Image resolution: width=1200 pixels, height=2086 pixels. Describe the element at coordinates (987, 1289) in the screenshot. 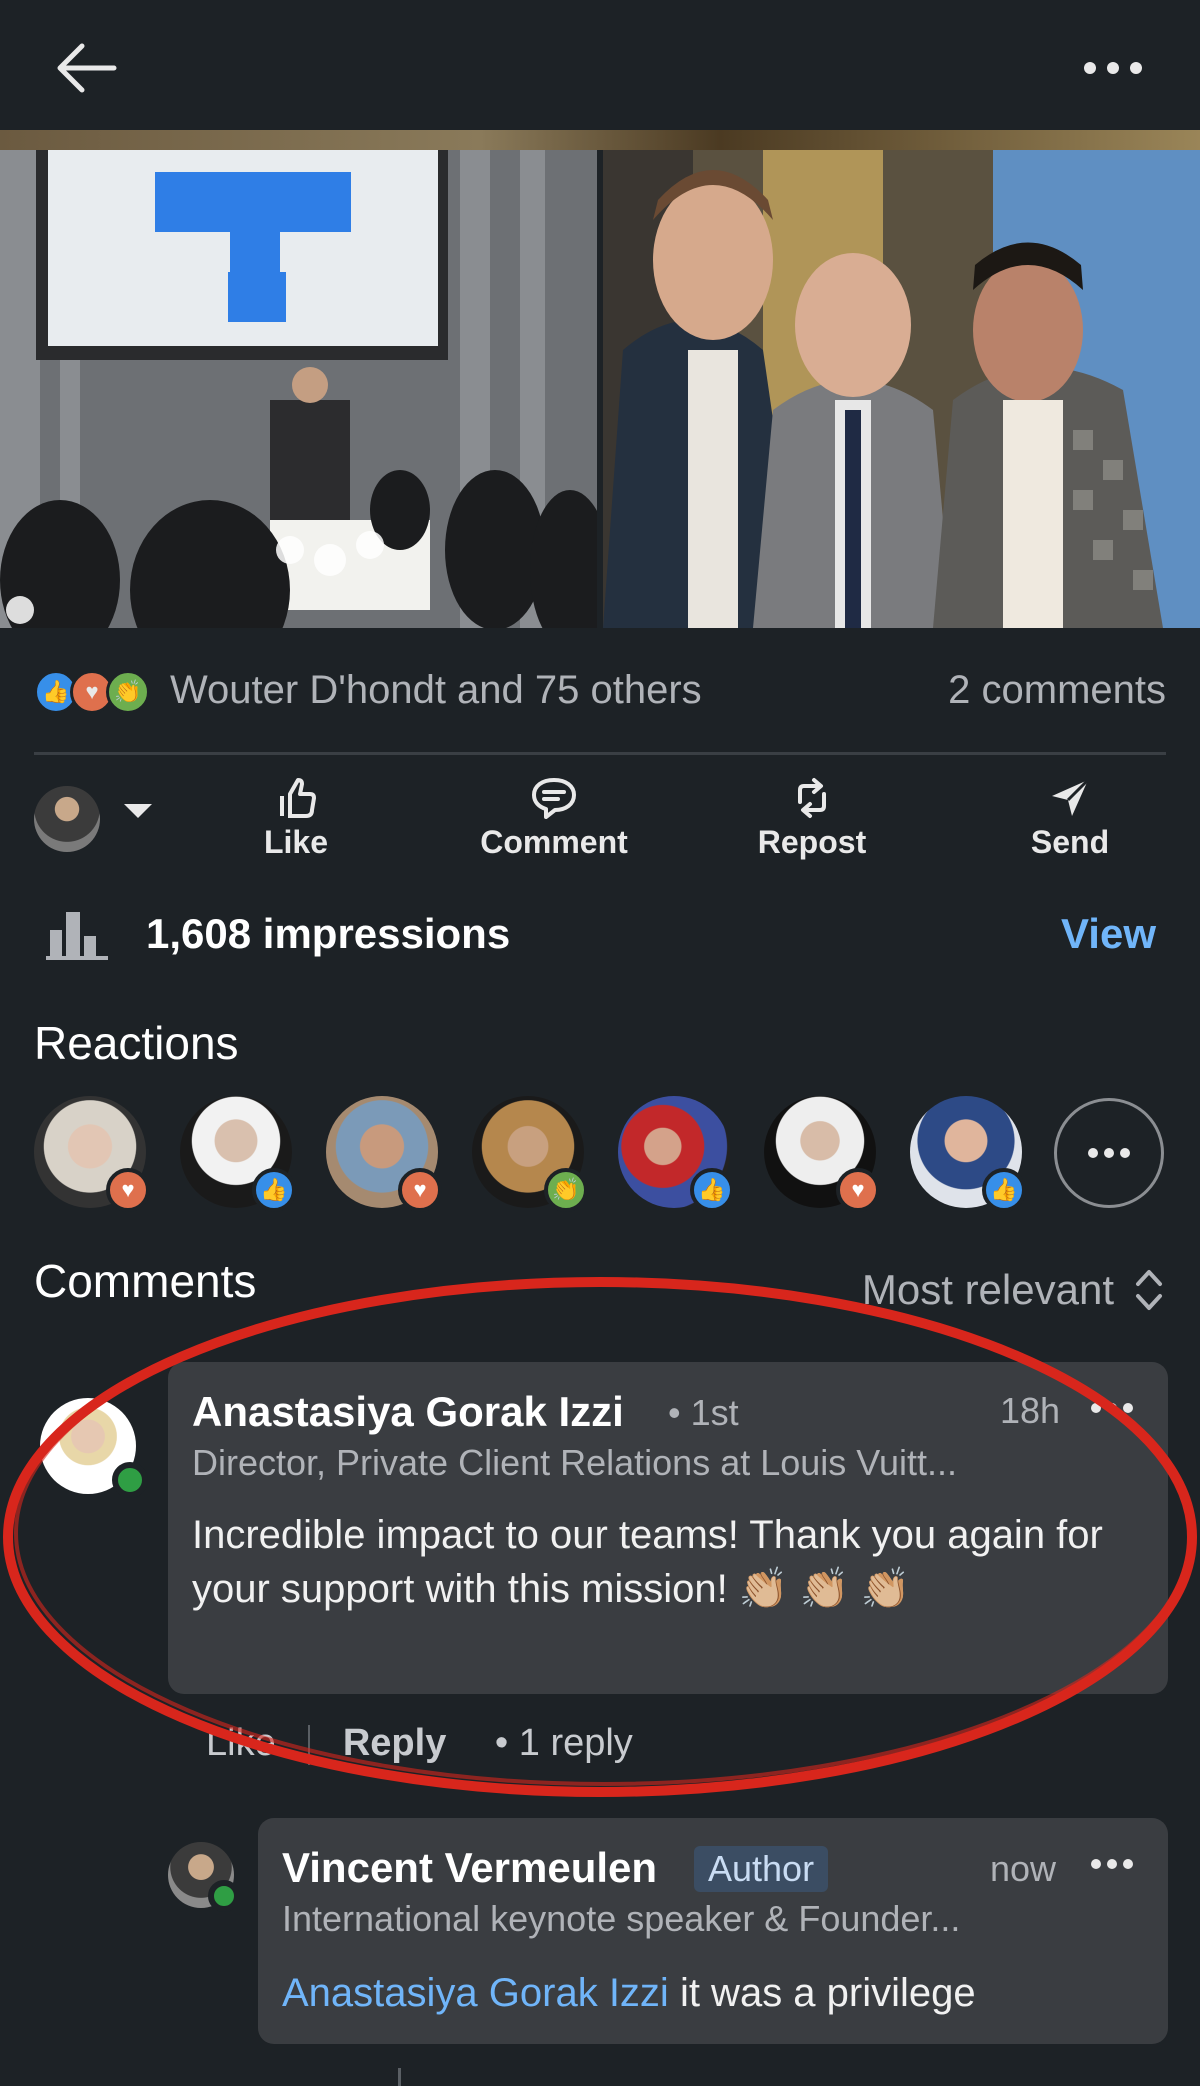

I see `sort-label: Most relevant` at that location.